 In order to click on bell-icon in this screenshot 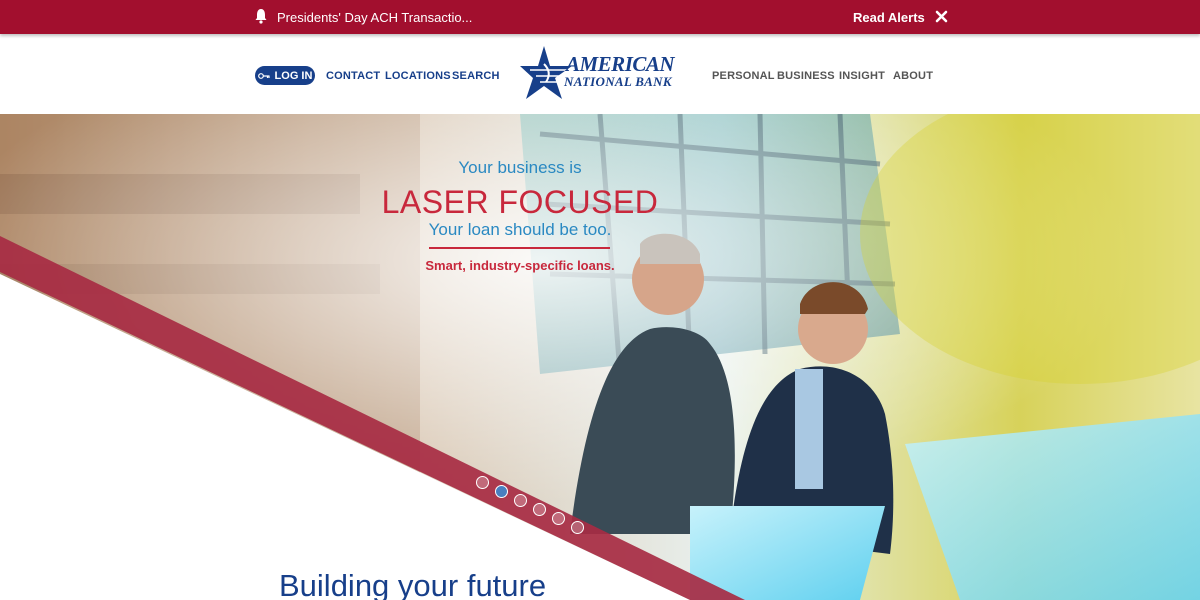, I will do `click(261, 16)`.